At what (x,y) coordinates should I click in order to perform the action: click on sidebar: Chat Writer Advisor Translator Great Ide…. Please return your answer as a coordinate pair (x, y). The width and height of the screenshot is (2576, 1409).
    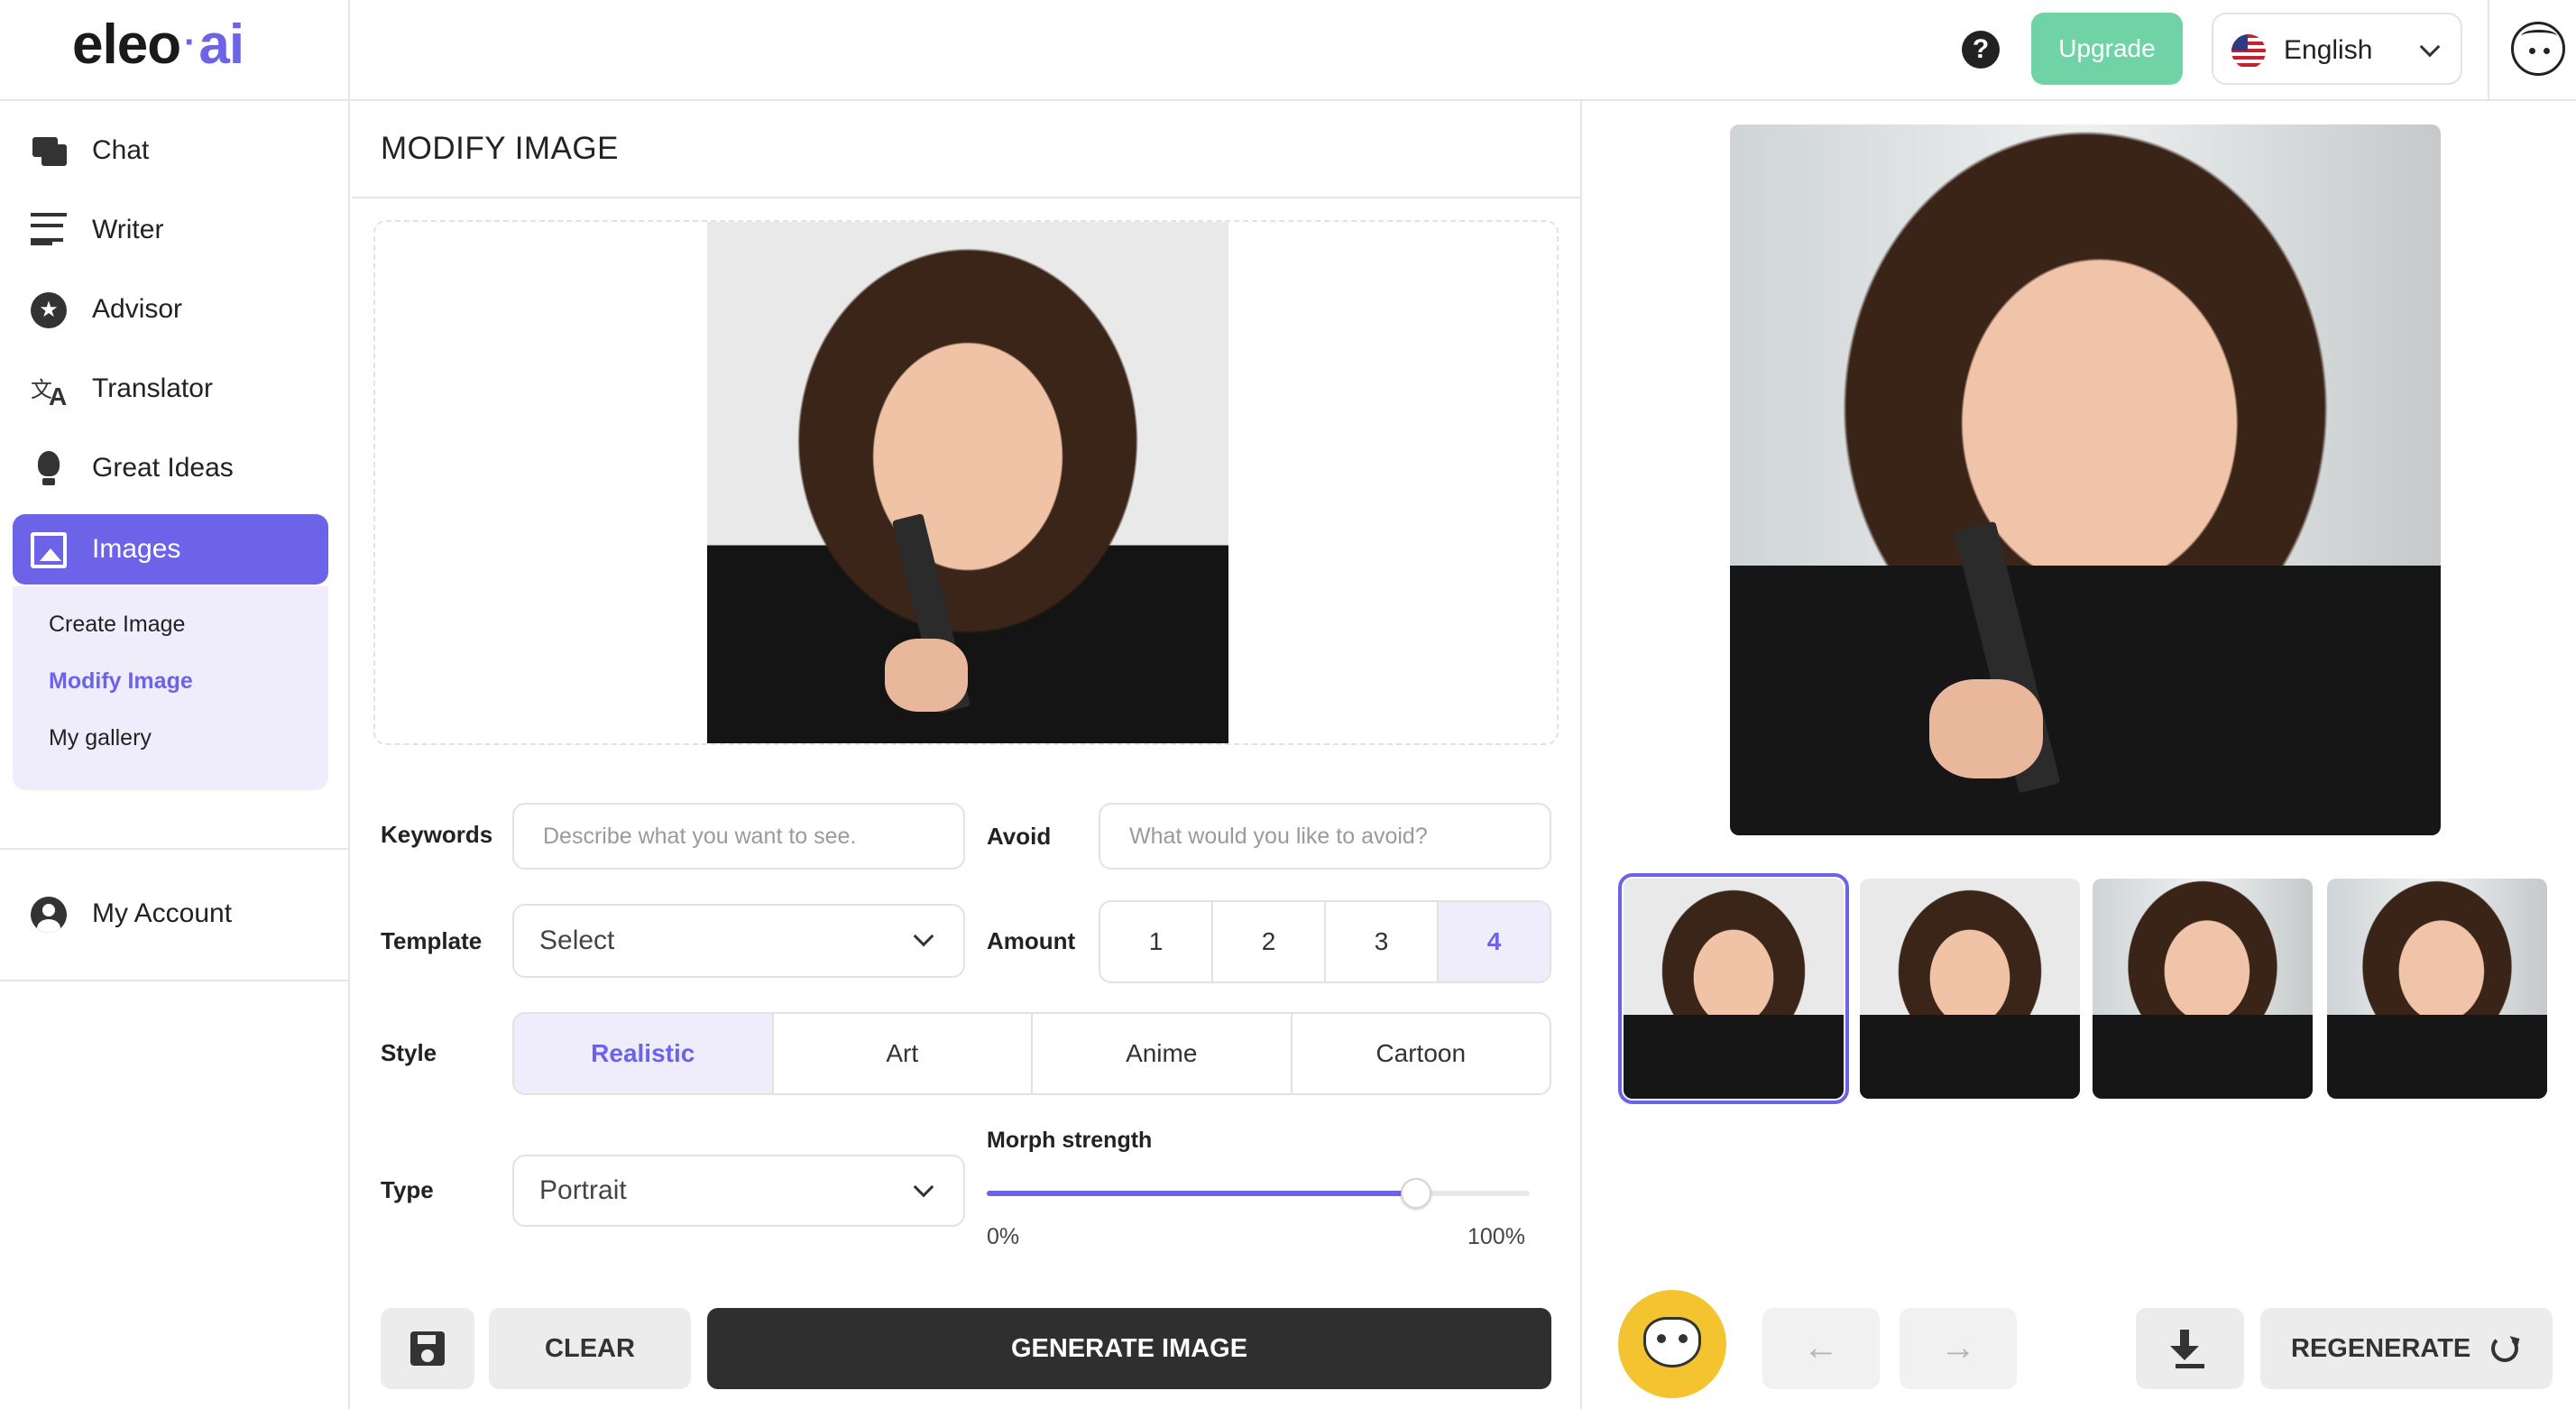
    Looking at the image, I should click on (175, 755).